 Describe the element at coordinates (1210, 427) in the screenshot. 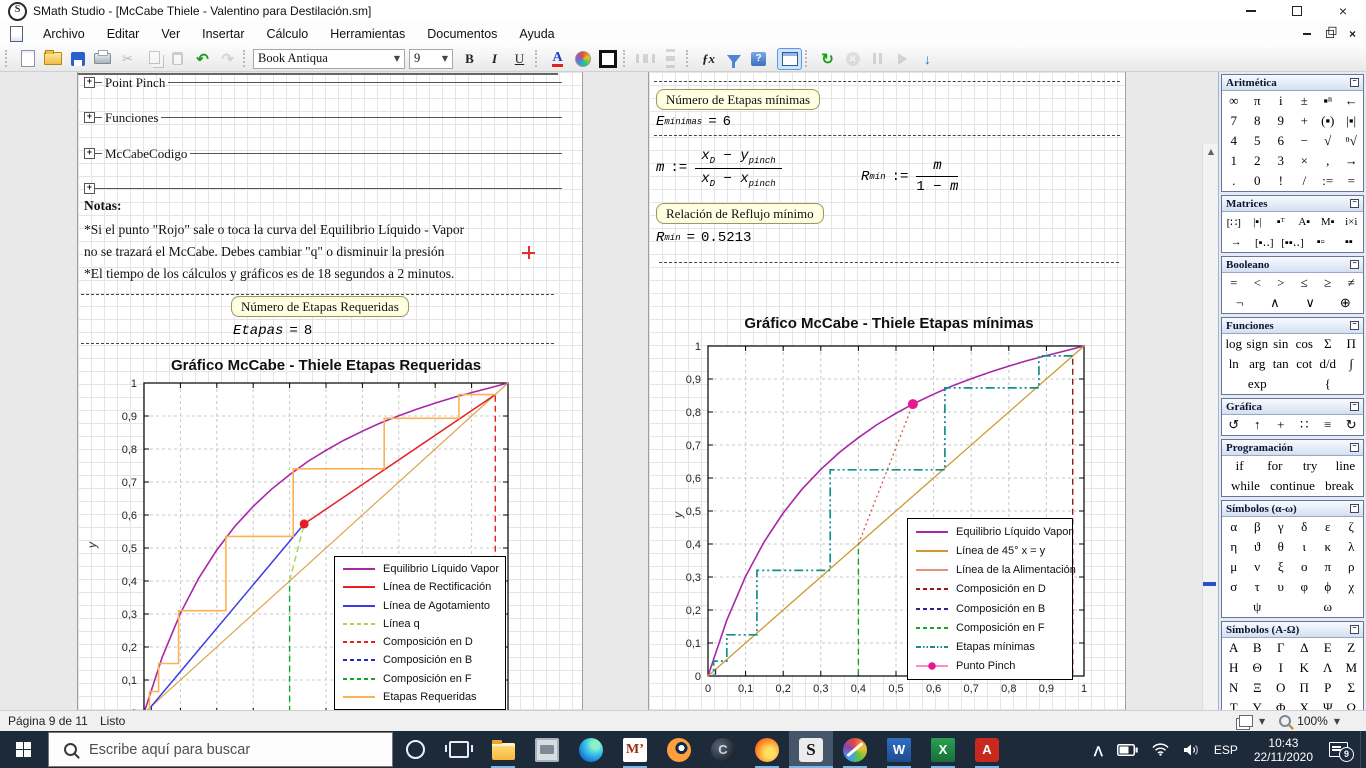

I see `vertical-scrollbar: ▲ ▼` at that location.